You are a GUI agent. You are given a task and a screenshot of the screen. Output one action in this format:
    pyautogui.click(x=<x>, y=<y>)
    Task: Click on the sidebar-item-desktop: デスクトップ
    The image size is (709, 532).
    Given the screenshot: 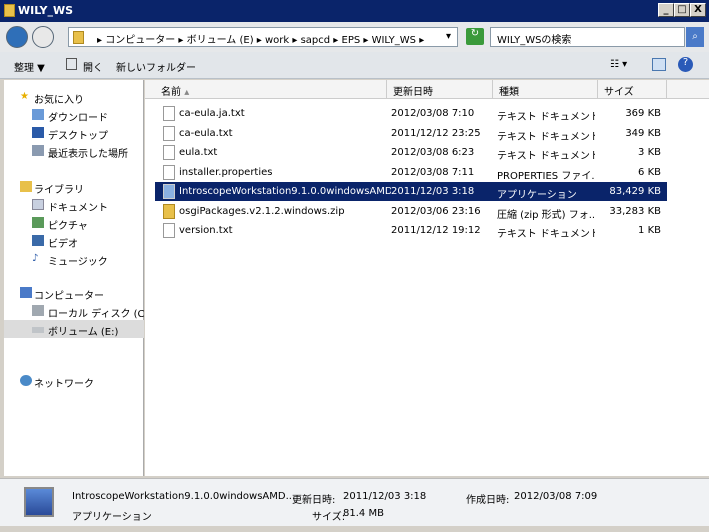 What is the action you would take?
    pyautogui.click(x=74, y=133)
    